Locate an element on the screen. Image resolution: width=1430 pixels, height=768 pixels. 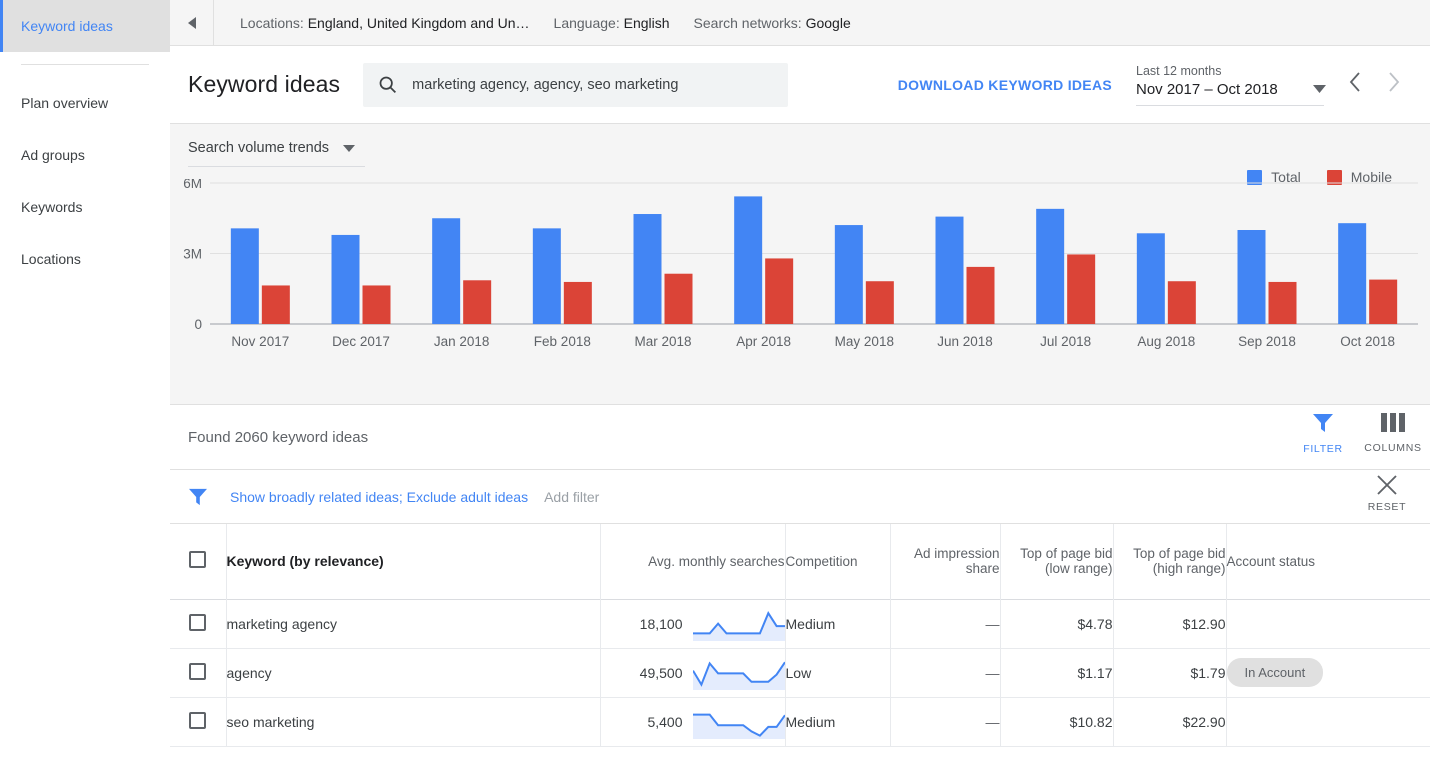
reset-filters-button: RESET is located at coordinates (1387, 493).